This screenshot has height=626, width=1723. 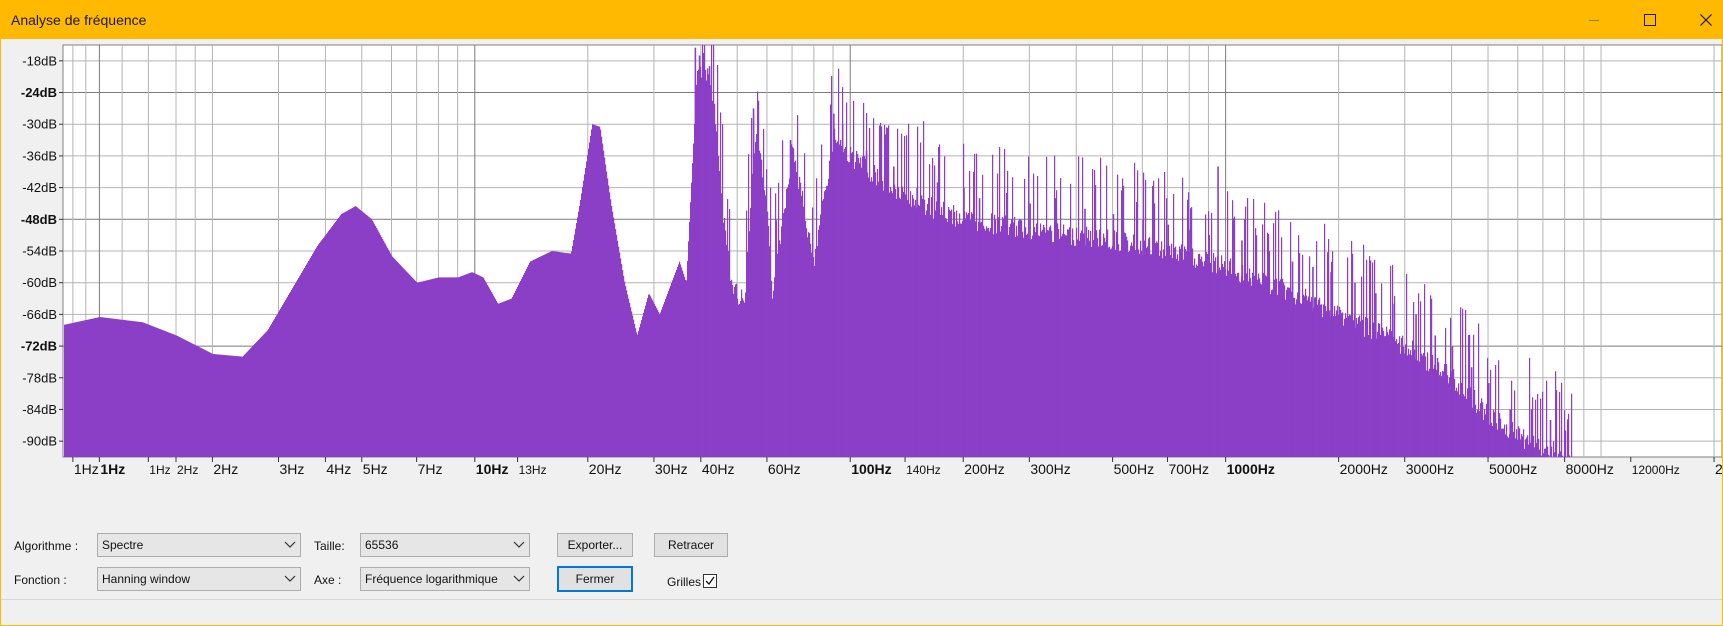 What do you see at coordinates (671, 469) in the screenshot?
I see `x-tick-label: 30Hz` at bounding box center [671, 469].